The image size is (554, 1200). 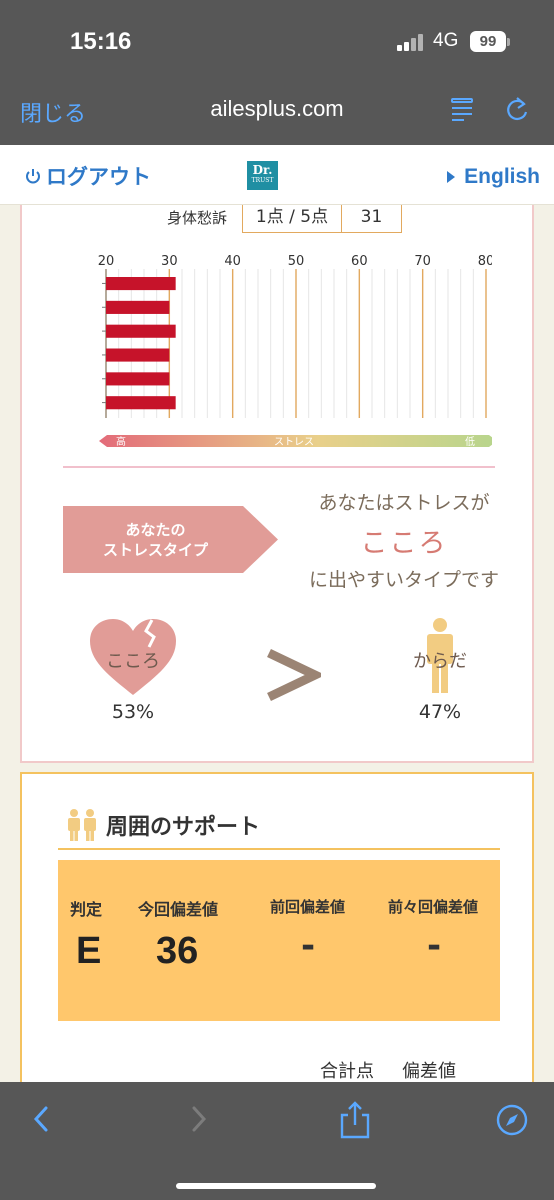 What do you see at coordinates (106, 261) in the screenshot?
I see `x-tick-label: 20` at bounding box center [106, 261].